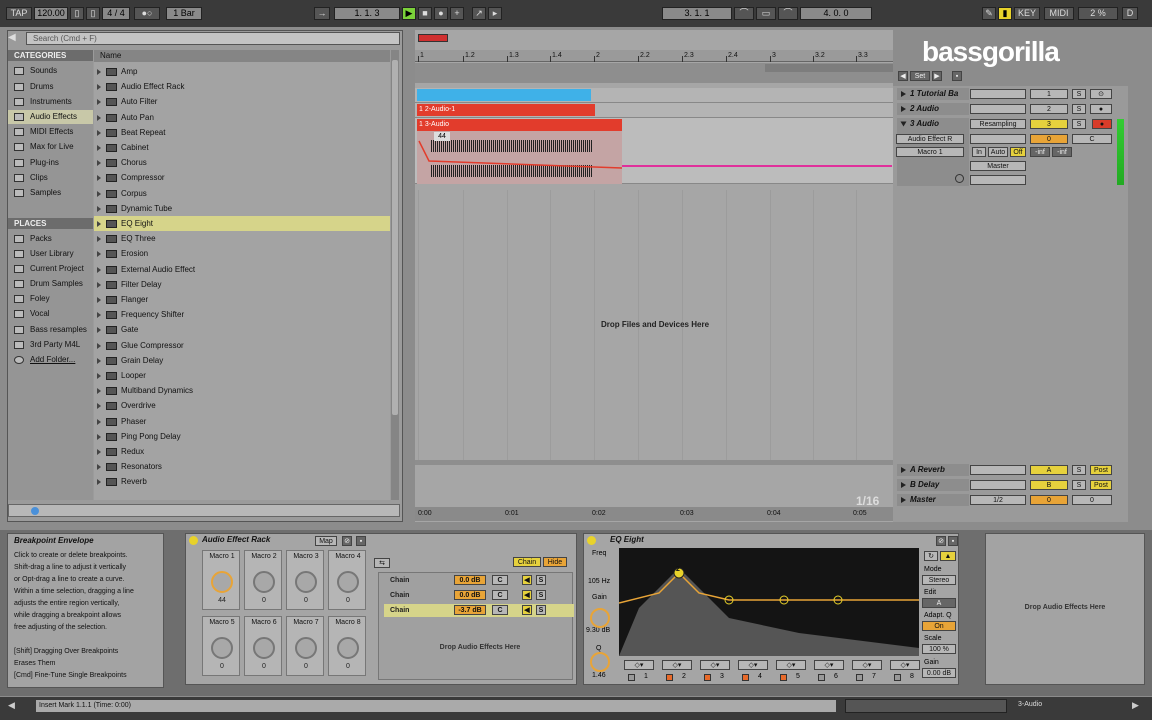 This screenshot has width=1152, height=720. I want to click on clip-audio-2: 1 2-Audio-1, so click(506, 110).